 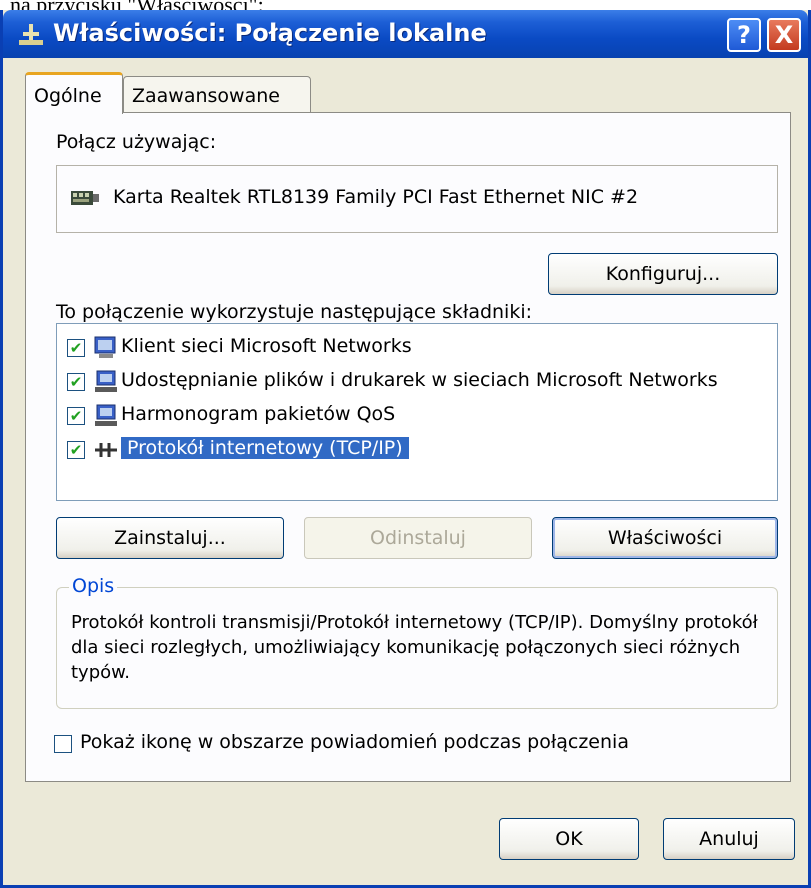 What do you see at coordinates (76, 348) in the screenshot?
I see `checkbox-client-ms-networks: ✔` at bounding box center [76, 348].